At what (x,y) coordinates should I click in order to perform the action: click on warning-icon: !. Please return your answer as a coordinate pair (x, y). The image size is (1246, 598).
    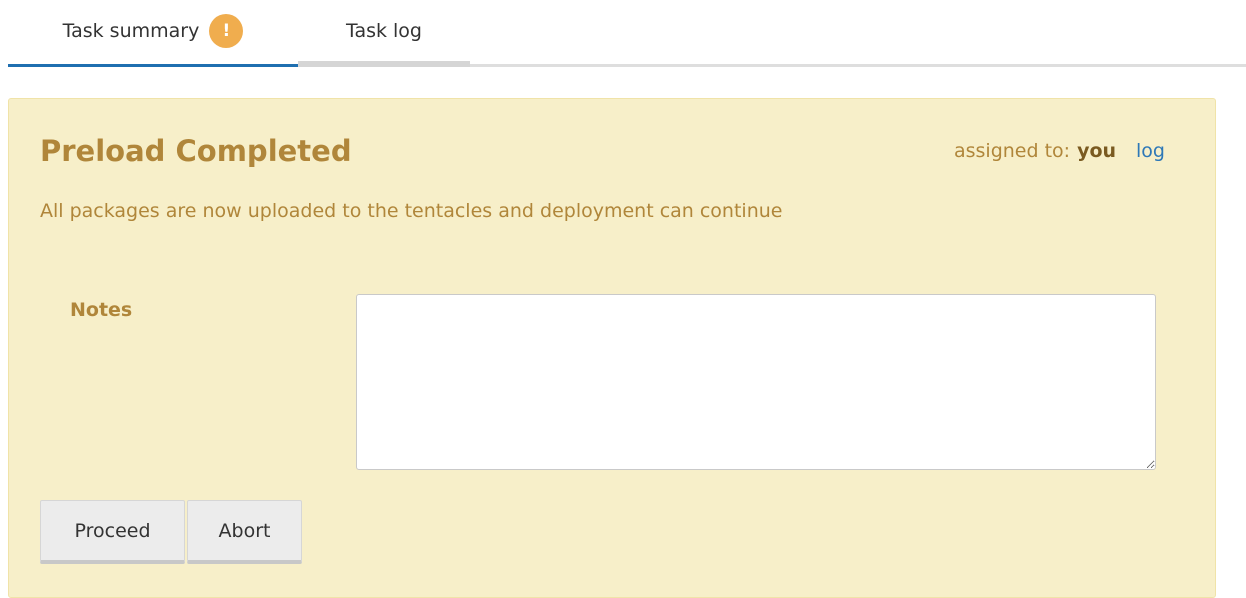
    Looking at the image, I should click on (226, 31).